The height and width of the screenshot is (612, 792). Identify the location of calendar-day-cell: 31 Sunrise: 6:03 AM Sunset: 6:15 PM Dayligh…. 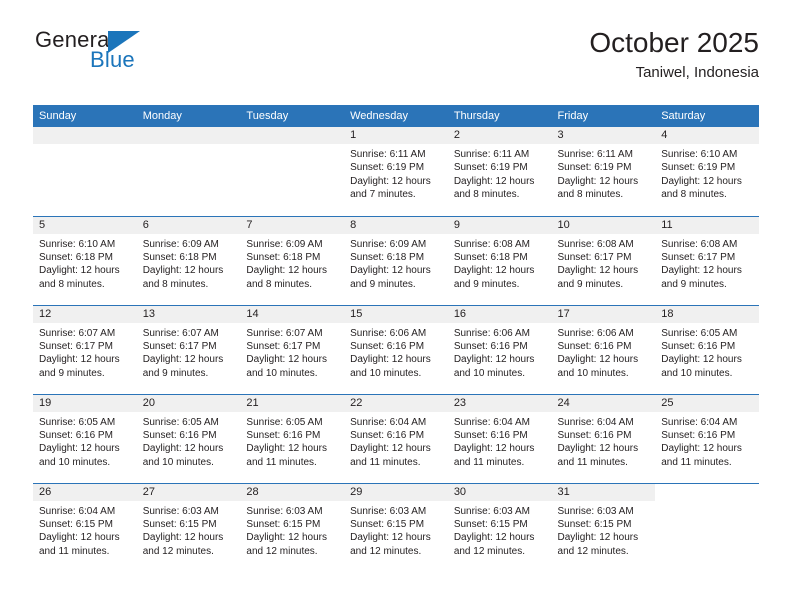
(603, 527).